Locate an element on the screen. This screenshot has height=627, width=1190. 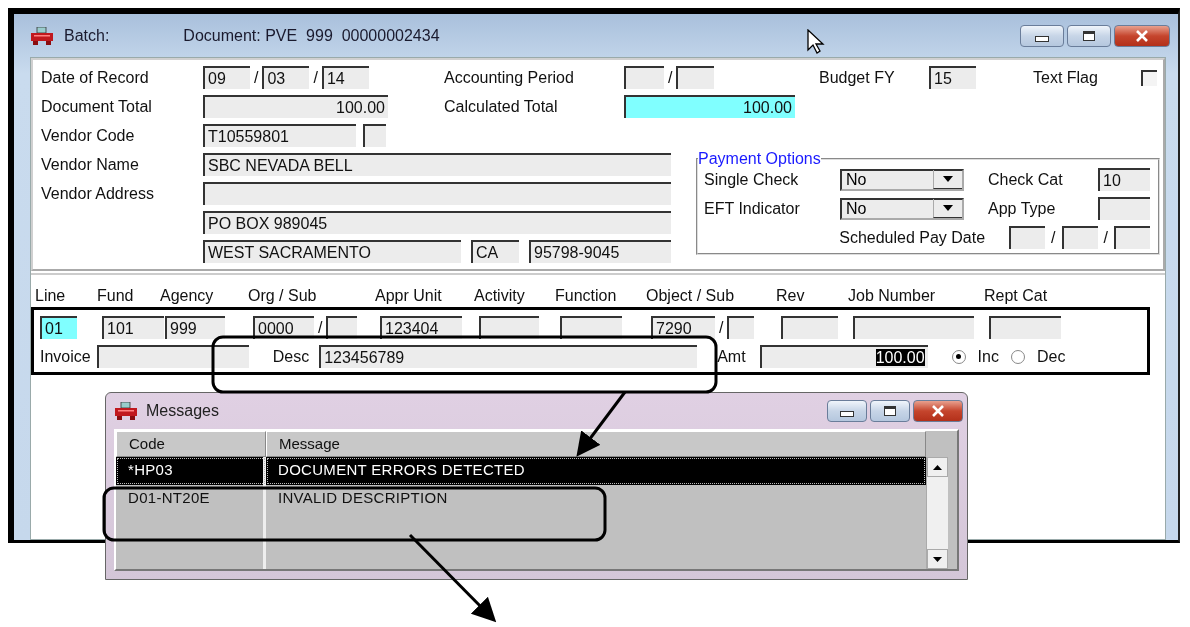
field-label: Accounting Period is located at coordinates (509, 78).